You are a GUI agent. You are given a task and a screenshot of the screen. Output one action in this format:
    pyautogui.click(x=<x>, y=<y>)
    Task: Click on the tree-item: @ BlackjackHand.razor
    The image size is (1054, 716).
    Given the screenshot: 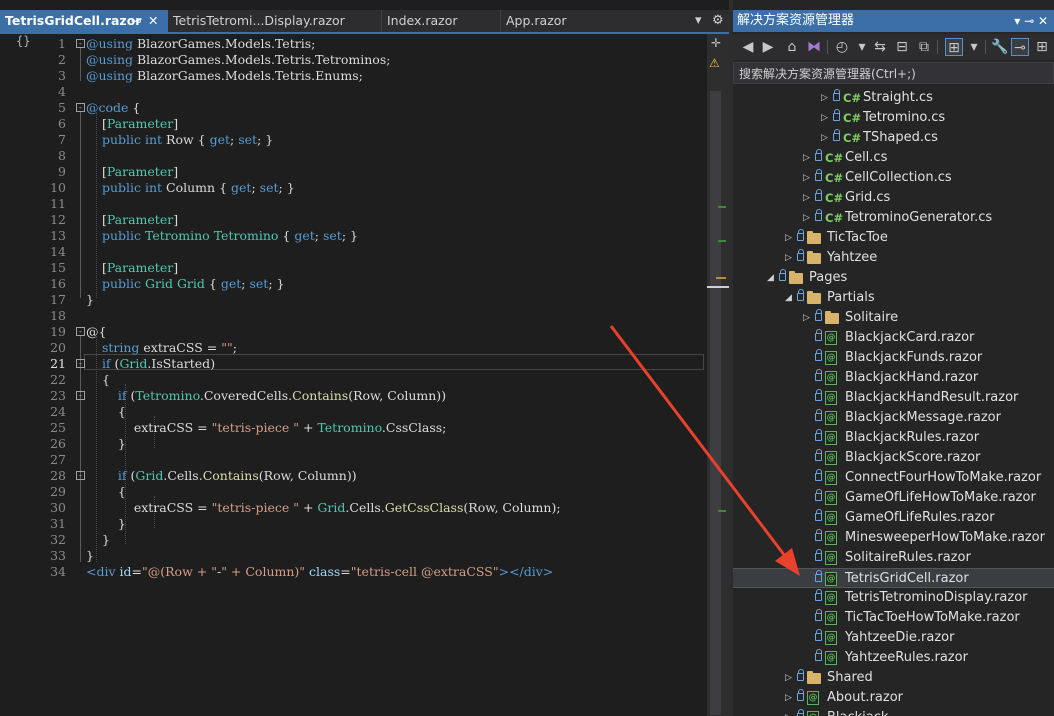 What is the action you would take?
    pyautogui.click(x=893, y=378)
    